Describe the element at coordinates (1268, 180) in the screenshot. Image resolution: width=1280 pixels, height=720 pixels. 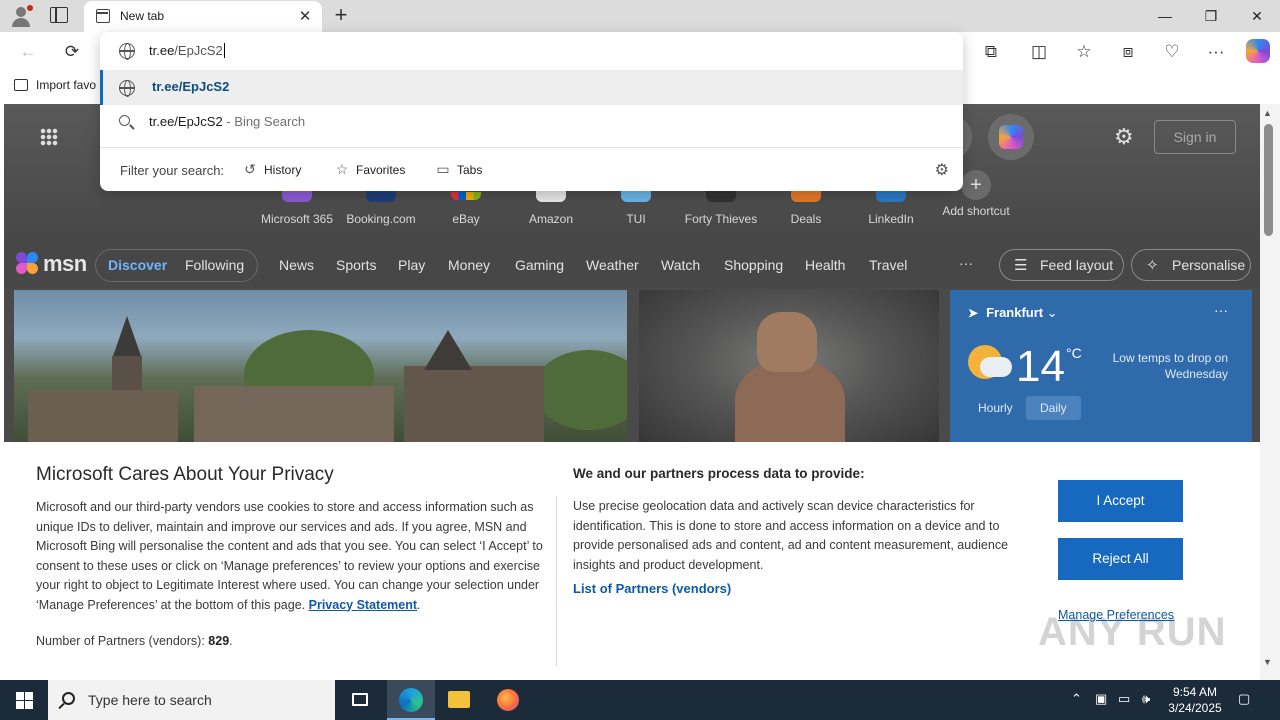
I see `scrollbar-thumb` at that location.